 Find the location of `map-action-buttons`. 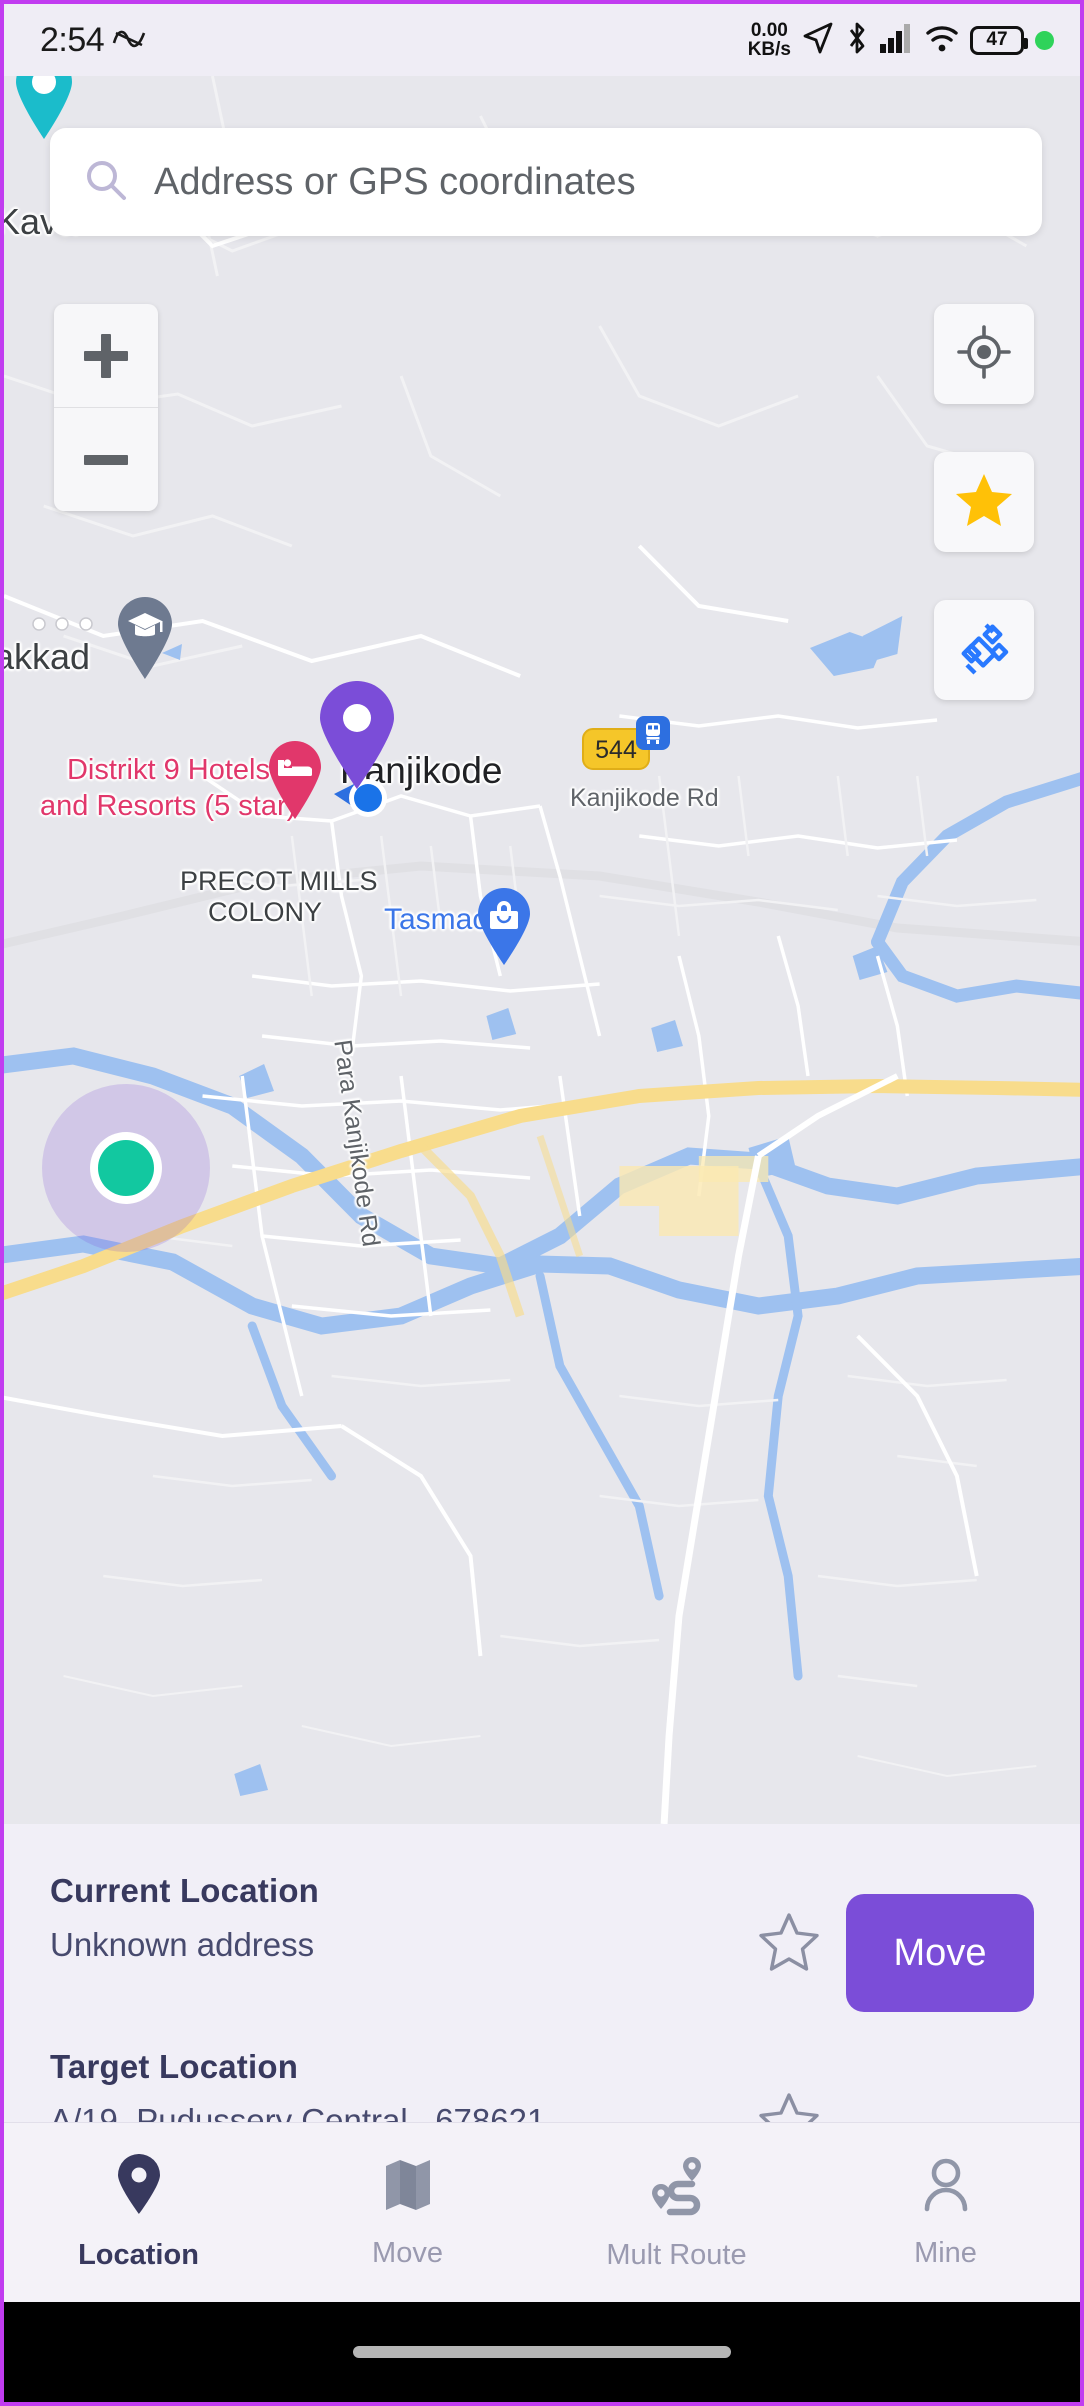

map-action-buttons is located at coordinates (984, 526).